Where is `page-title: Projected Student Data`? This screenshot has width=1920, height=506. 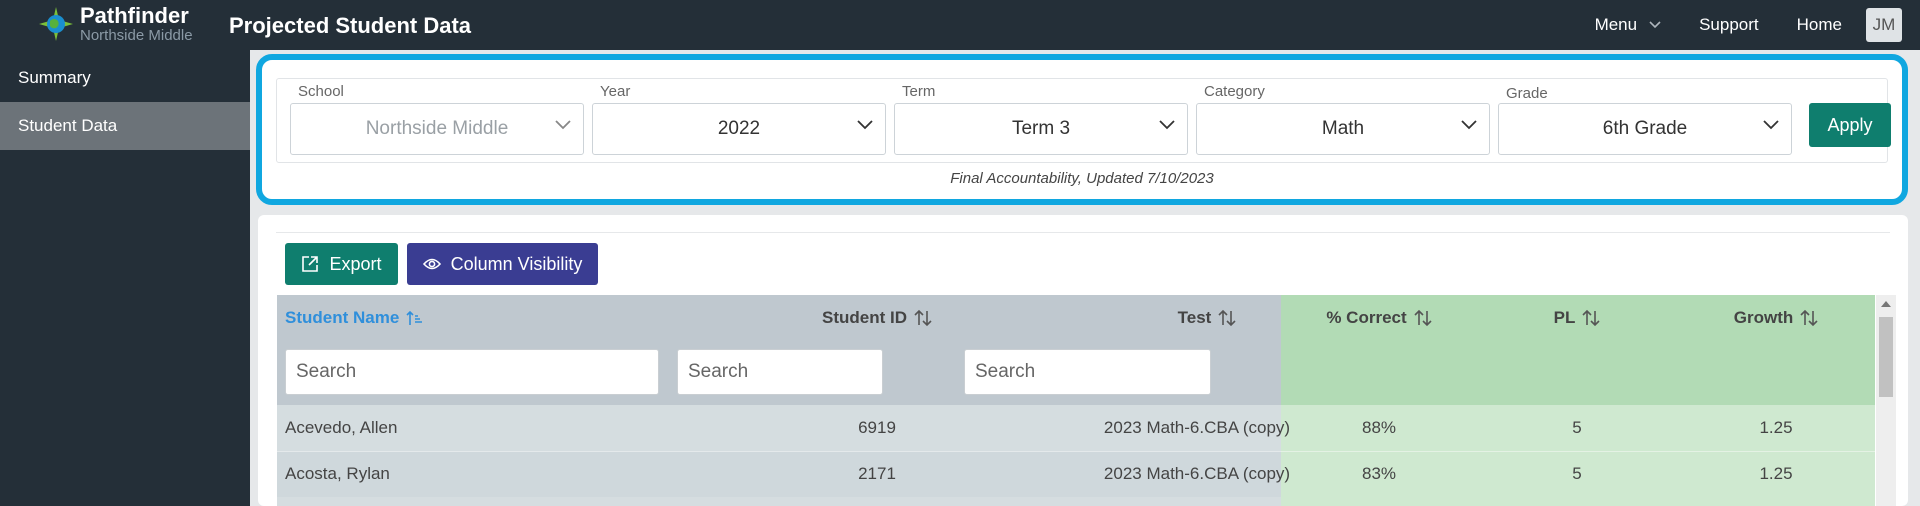
page-title: Projected Student Data is located at coordinates (350, 25).